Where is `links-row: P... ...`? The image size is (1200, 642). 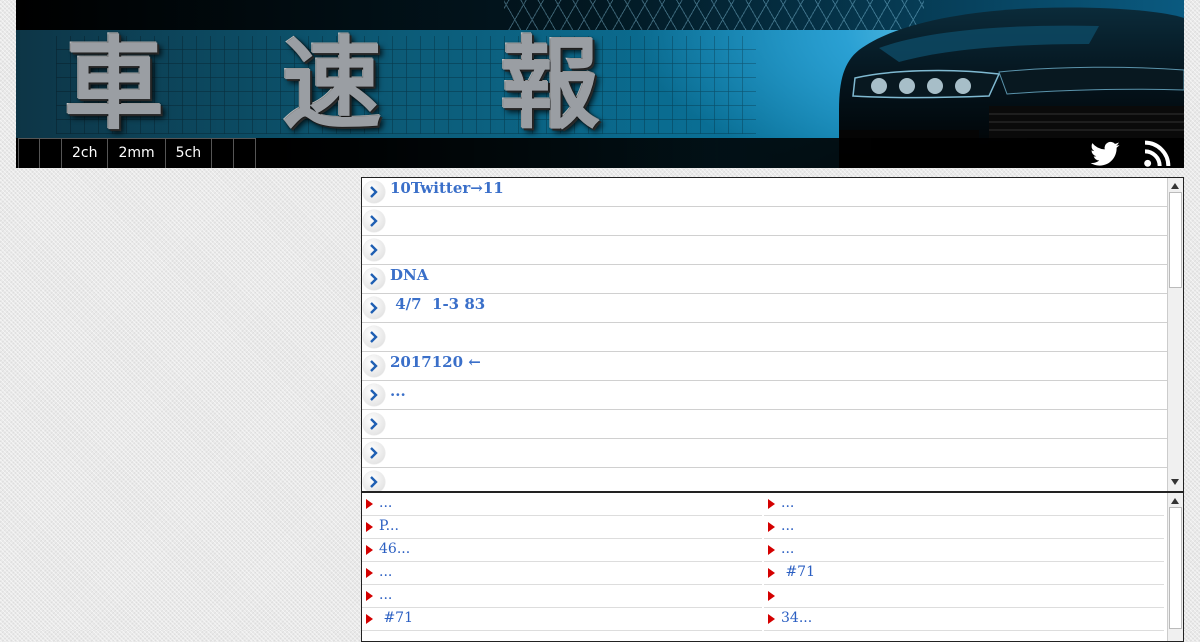 links-row: P... ... is located at coordinates (765, 527).